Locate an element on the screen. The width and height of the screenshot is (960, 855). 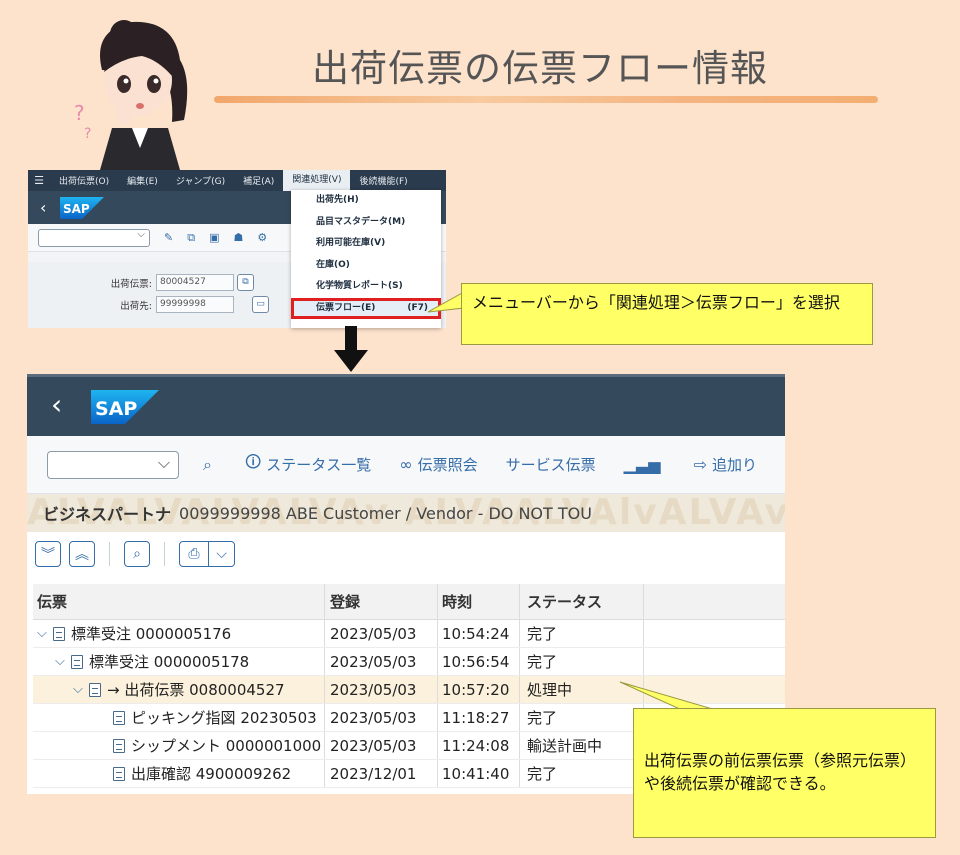
menu-subsequent: 後続機能(F) is located at coordinates (383, 180).